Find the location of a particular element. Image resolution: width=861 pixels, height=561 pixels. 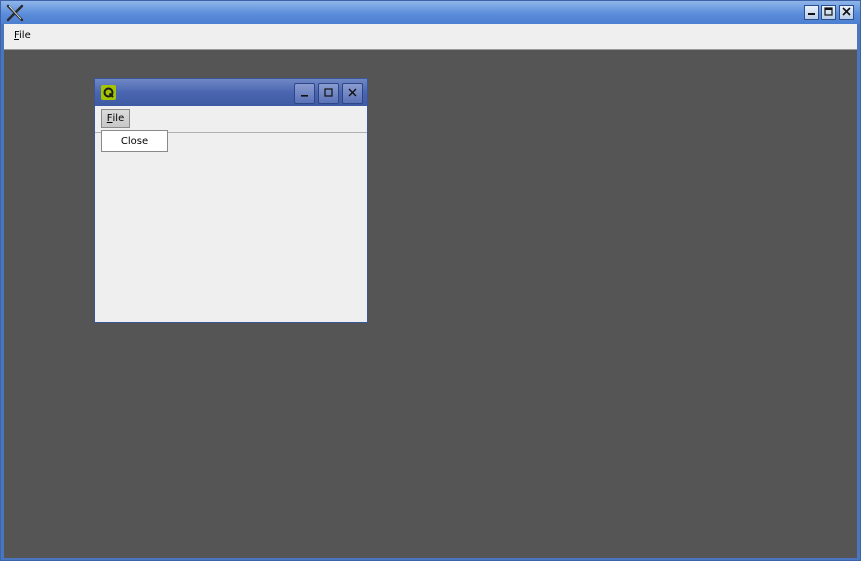

child-minimize-button is located at coordinates (304, 93).